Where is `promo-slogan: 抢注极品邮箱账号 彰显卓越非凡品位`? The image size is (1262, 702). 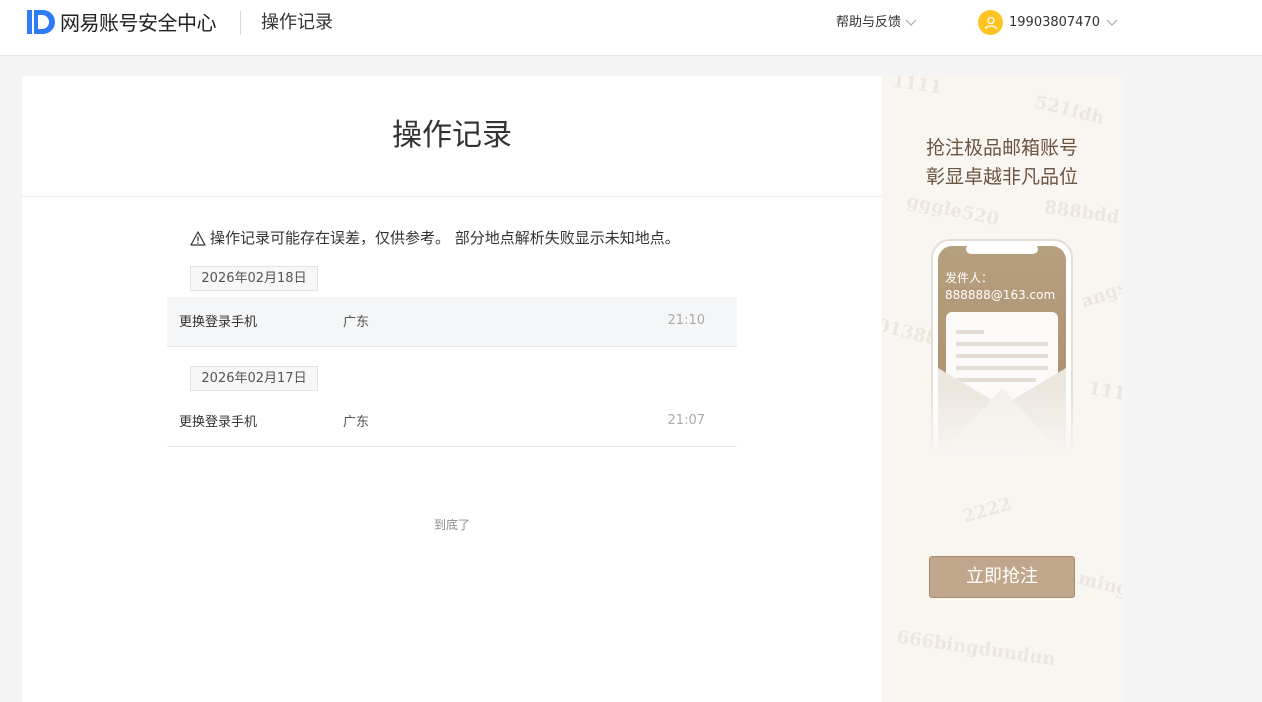 promo-slogan: 抢注极品邮箱账号 彰显卓越非凡品位 is located at coordinates (1002, 163).